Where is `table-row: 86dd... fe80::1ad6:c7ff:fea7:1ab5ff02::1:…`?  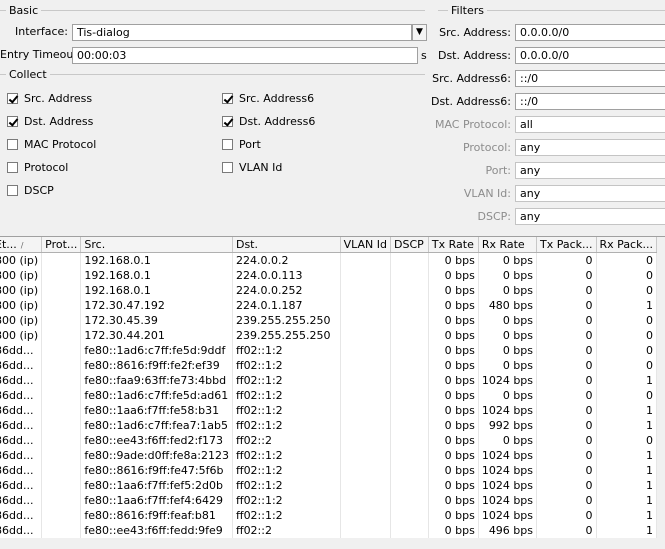 table-row: 86dd... fe80::1ad6:c7ff:fea7:1ab5ff02::1:… is located at coordinates (329, 425).